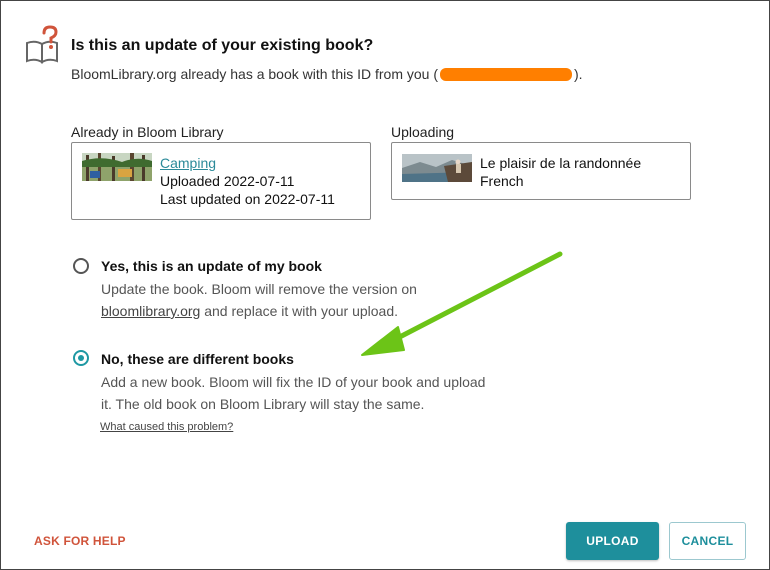 The width and height of the screenshot is (770, 570). What do you see at coordinates (612, 541) in the screenshot?
I see `upload-button: UPLOAD` at bounding box center [612, 541].